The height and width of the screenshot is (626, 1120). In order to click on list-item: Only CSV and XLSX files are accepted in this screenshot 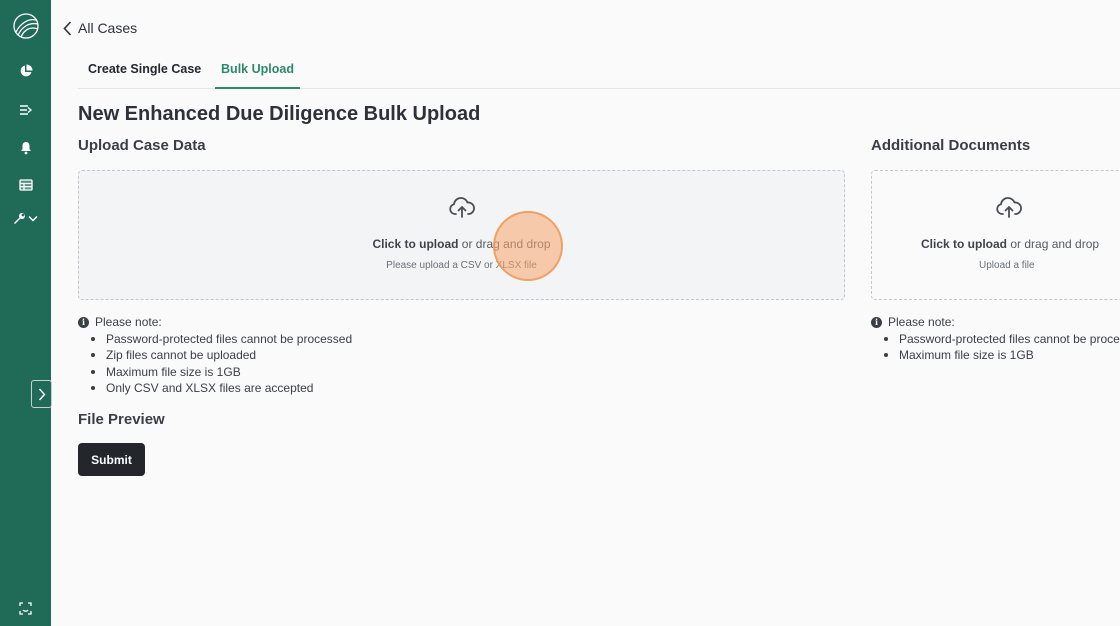, I will do `click(215, 388)`.